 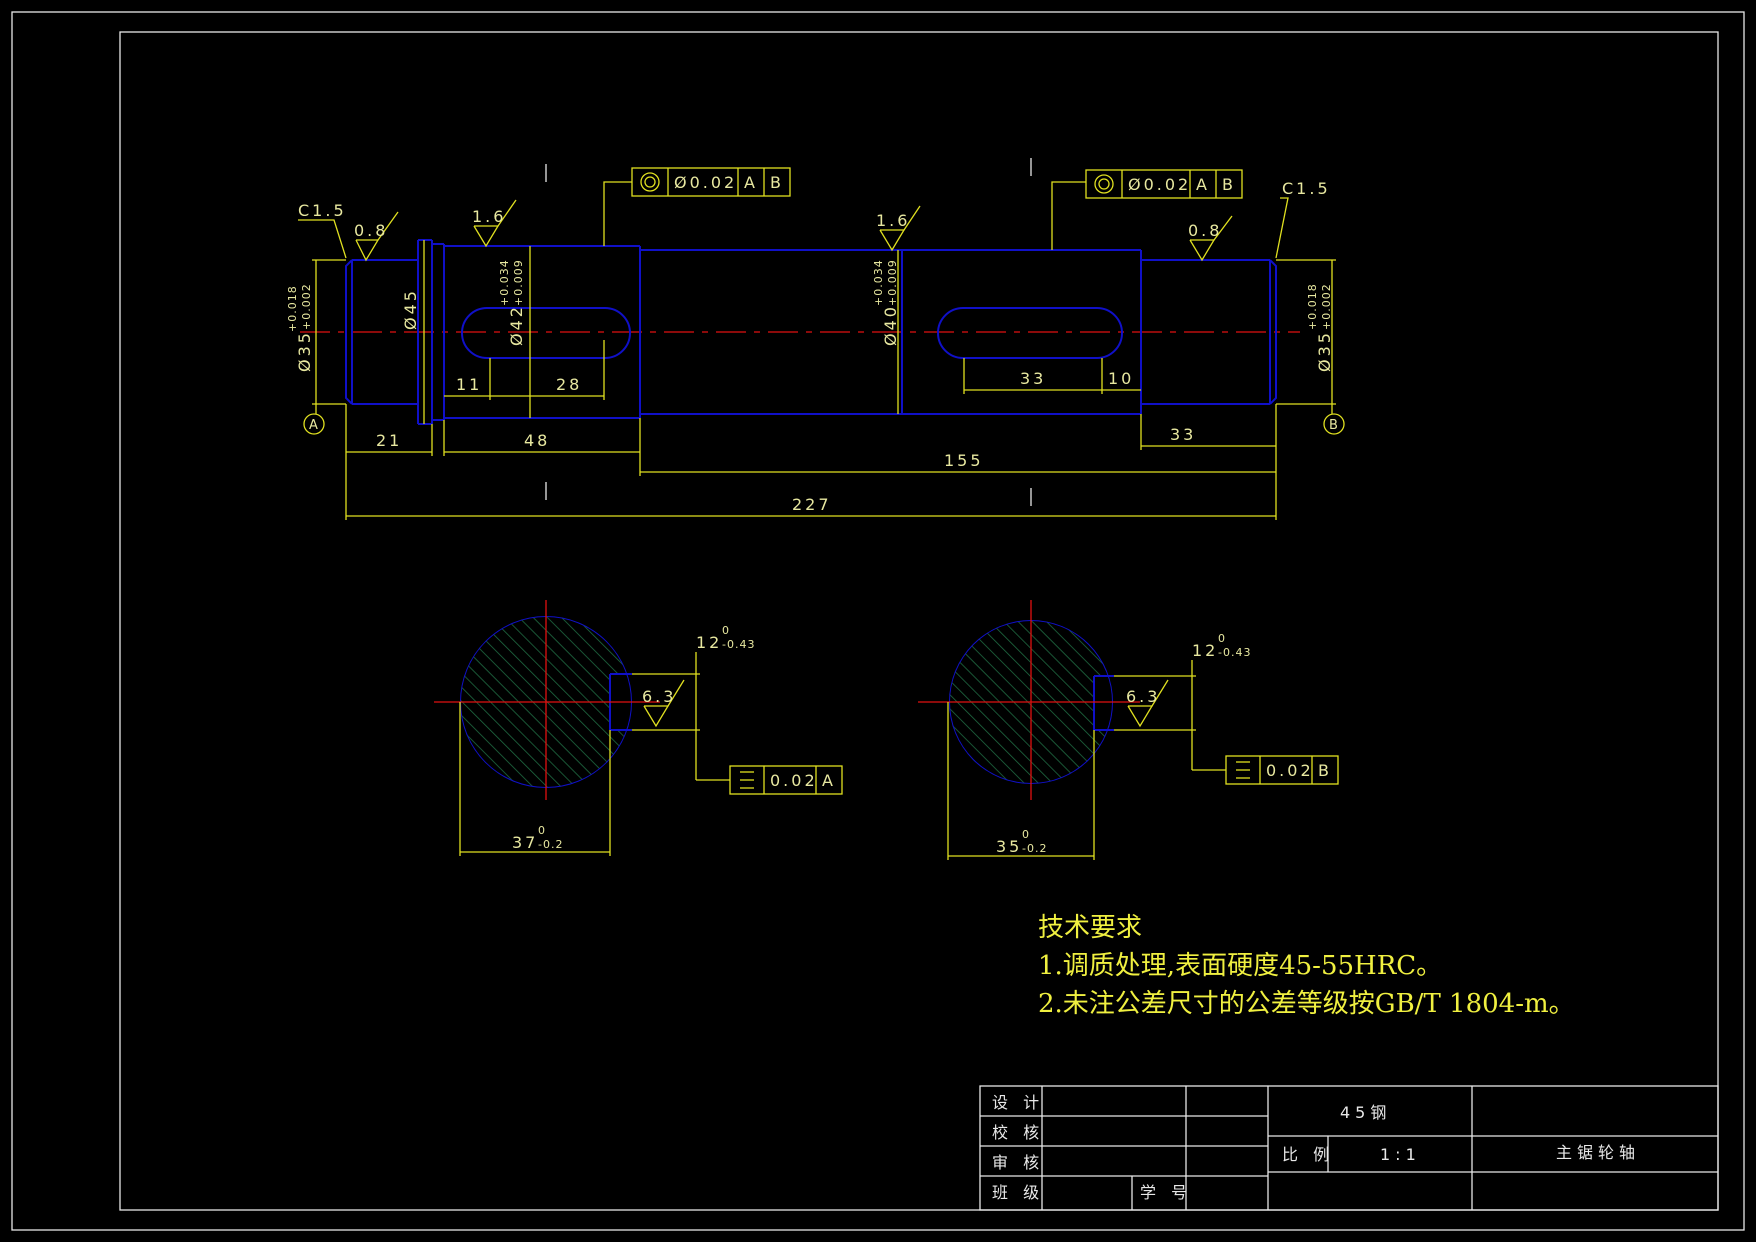 I want to click on tb-design: 设 计, so click(x=1018, y=1102).